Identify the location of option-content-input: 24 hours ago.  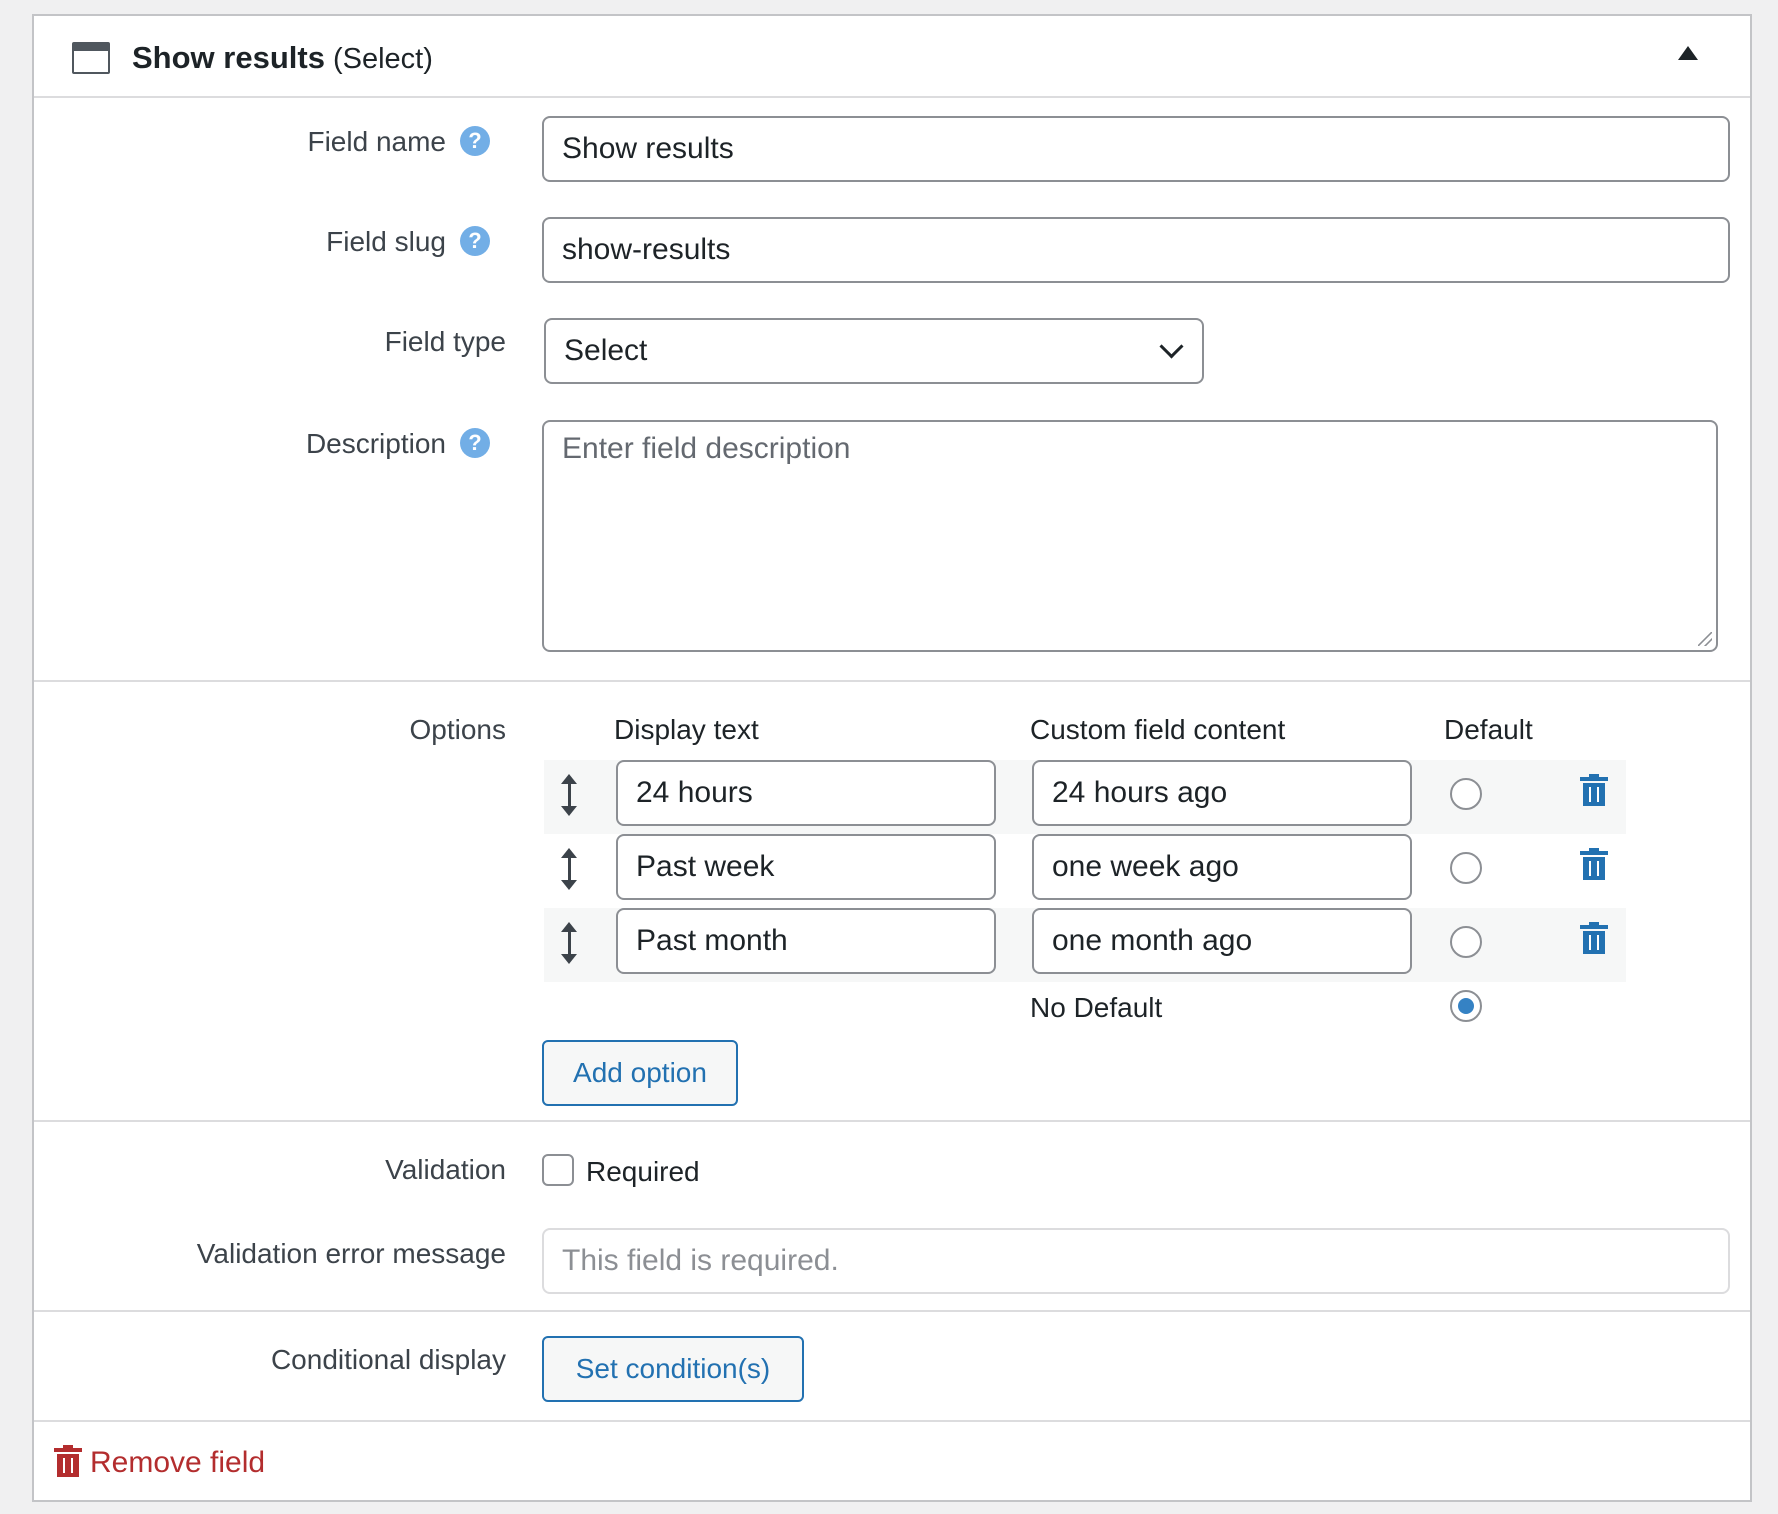
(1222, 793).